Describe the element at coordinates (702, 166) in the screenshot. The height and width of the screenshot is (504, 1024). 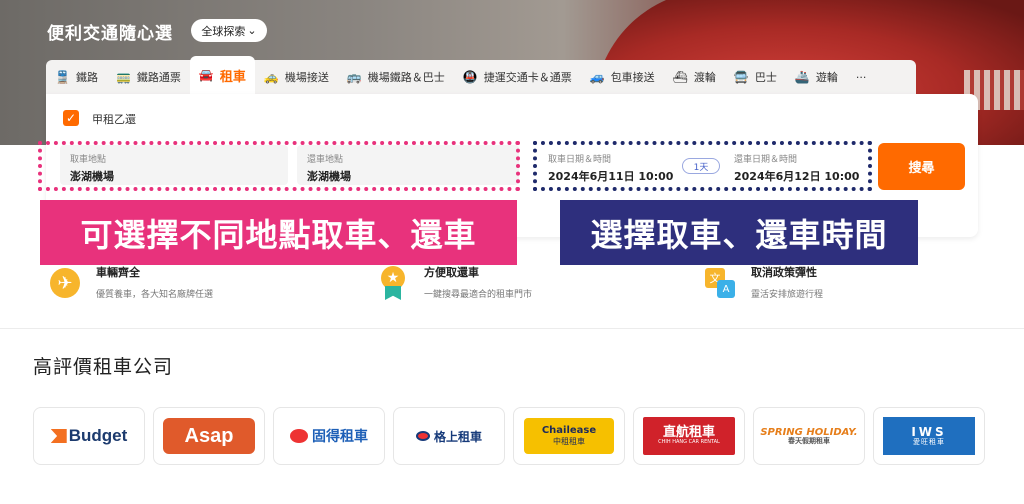
I see `datetime-highlight-box` at that location.